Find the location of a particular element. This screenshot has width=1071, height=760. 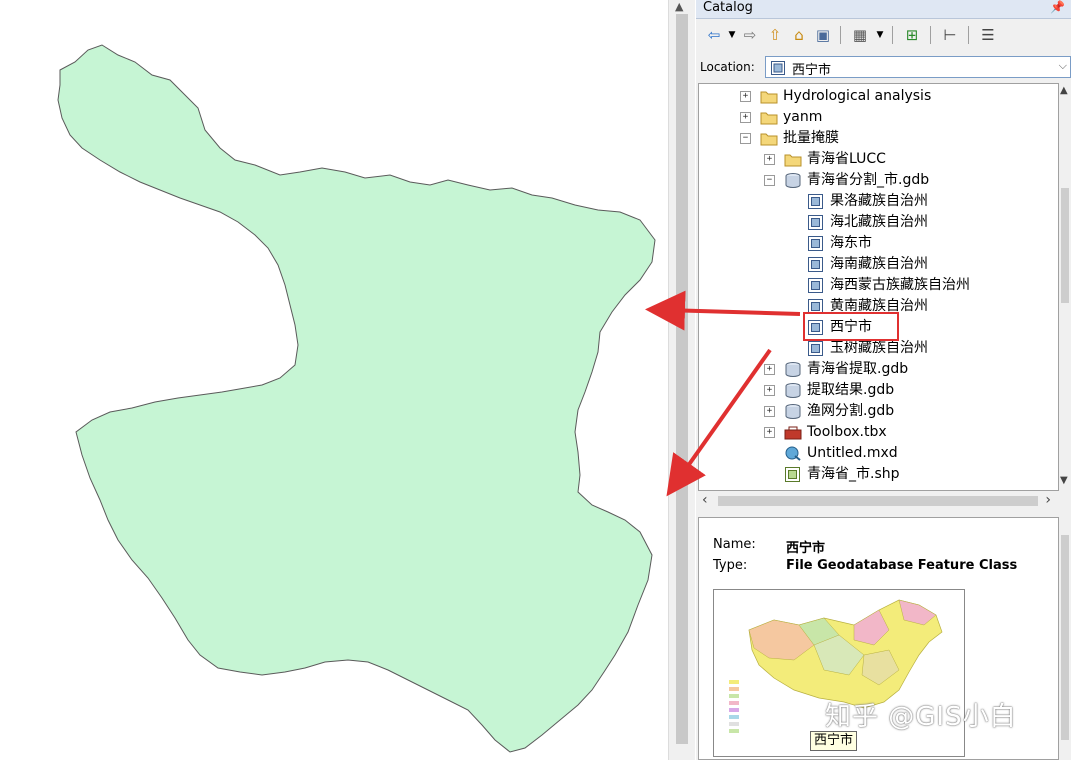

tree-item-label: Toolbox.tbx is located at coordinates (847, 432).